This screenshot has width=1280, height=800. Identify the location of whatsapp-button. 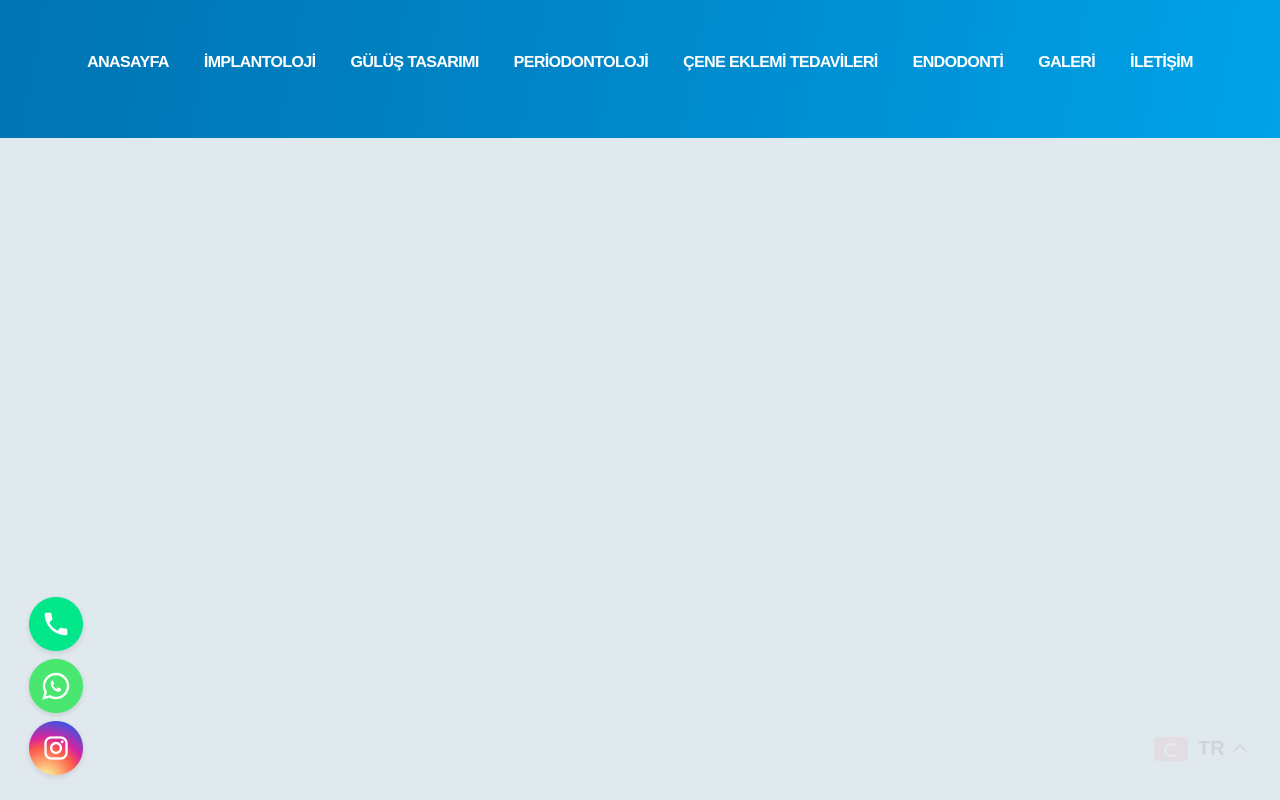
(56, 686).